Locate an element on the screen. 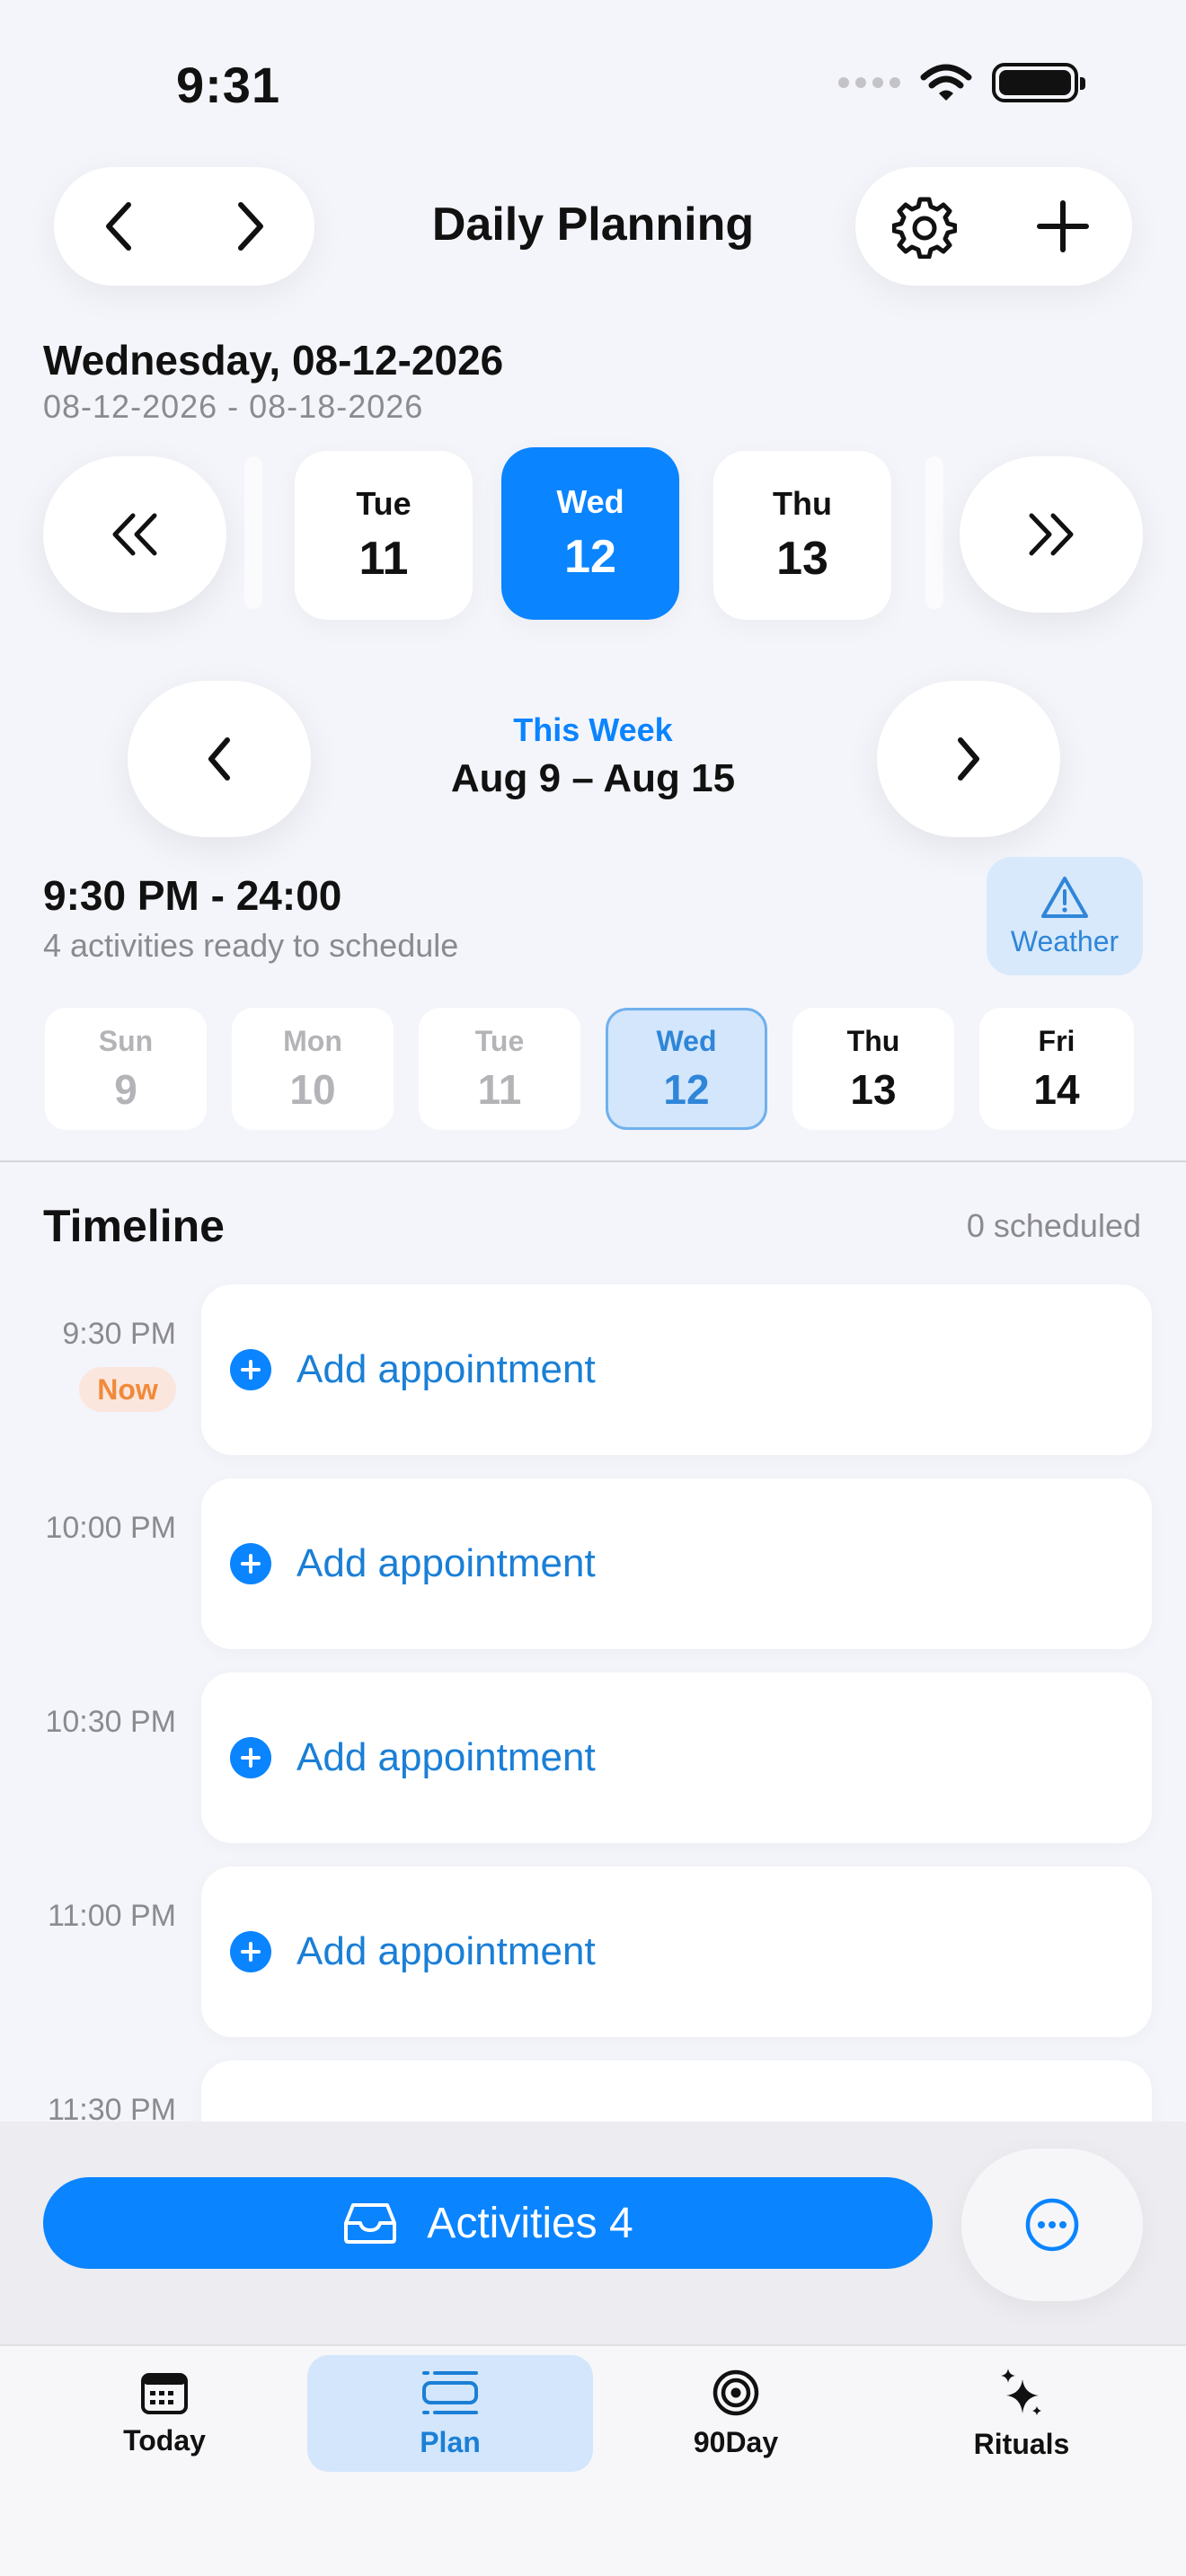 The image size is (1186, 2576). week-day-item-selected: Wed 12 is located at coordinates (686, 1069).